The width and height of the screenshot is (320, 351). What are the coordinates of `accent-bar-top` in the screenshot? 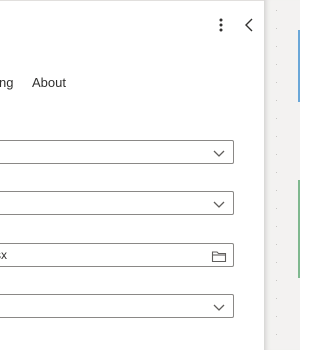 It's located at (299, 66).